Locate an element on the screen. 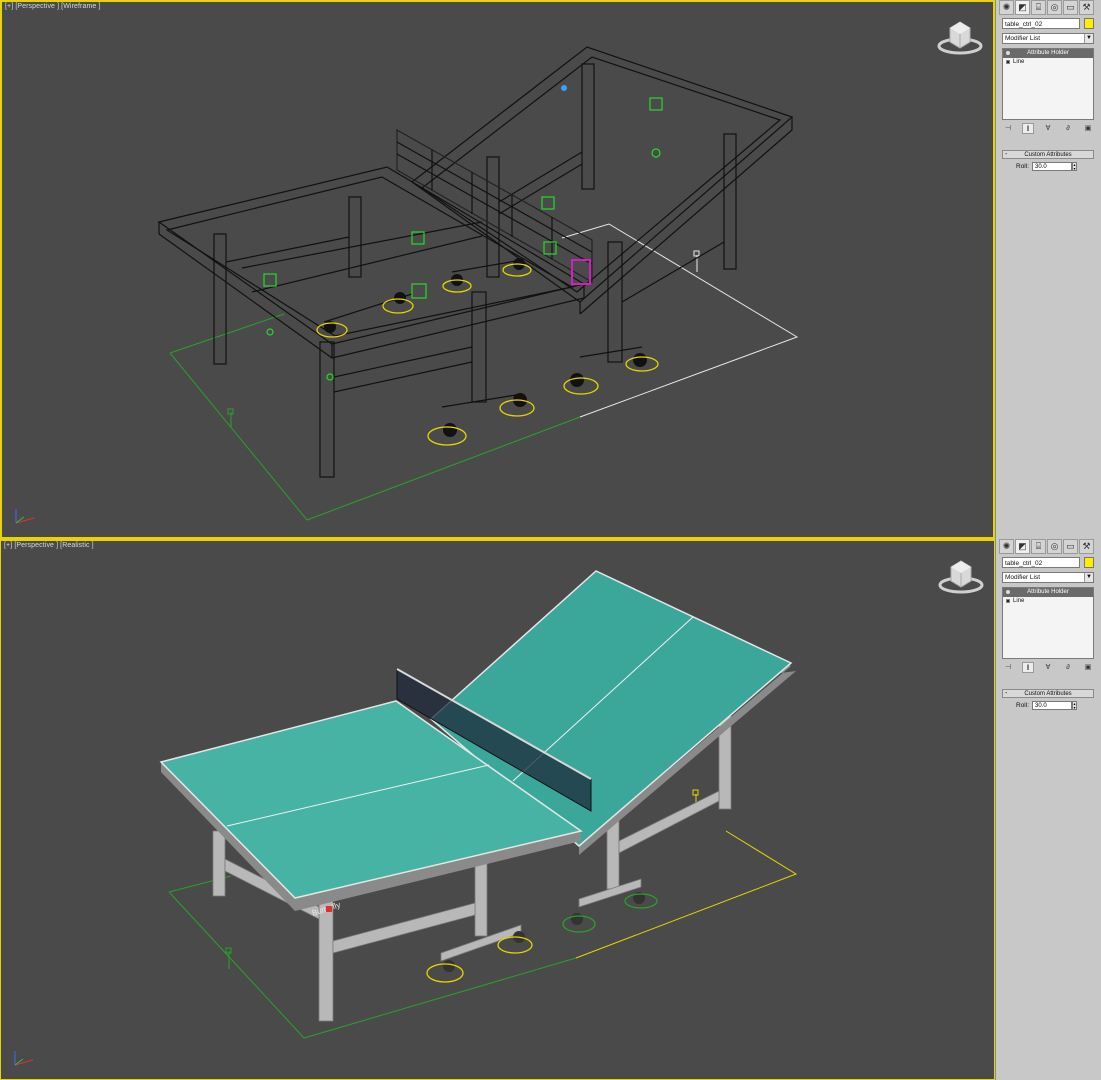 This screenshot has width=1101, height=1080. net-wireframe is located at coordinates (494, 206).